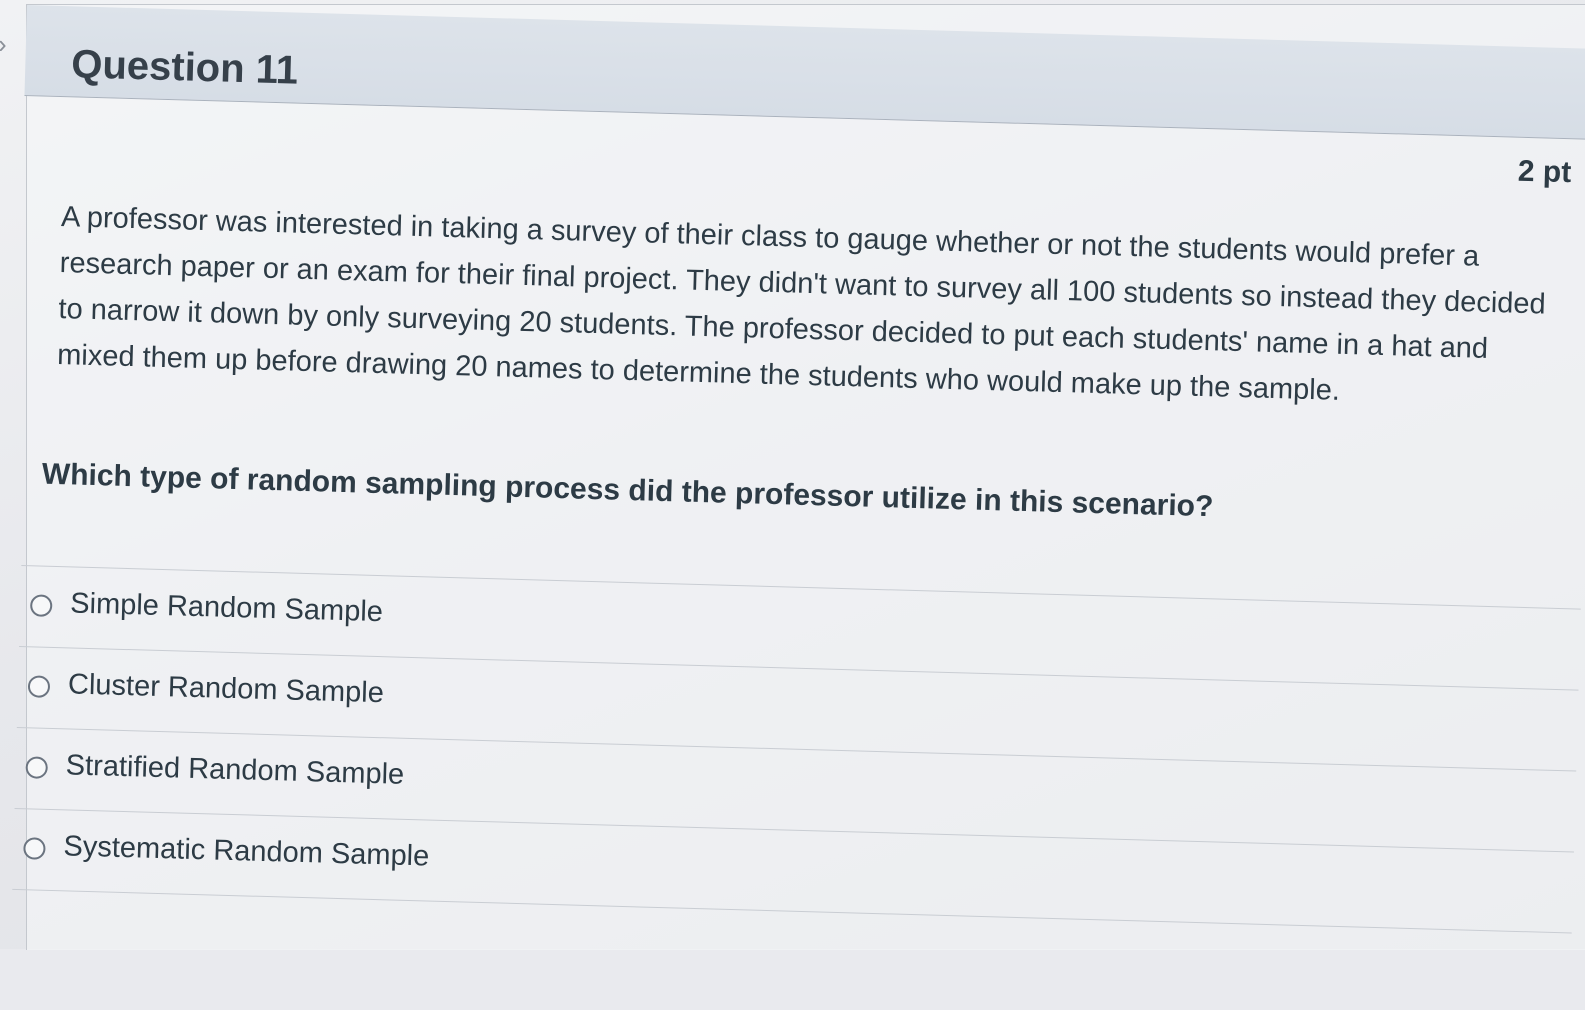 The width and height of the screenshot is (1585, 1010). What do you see at coordinates (804, 73) in the screenshot?
I see `question-header: Question 11` at bounding box center [804, 73].